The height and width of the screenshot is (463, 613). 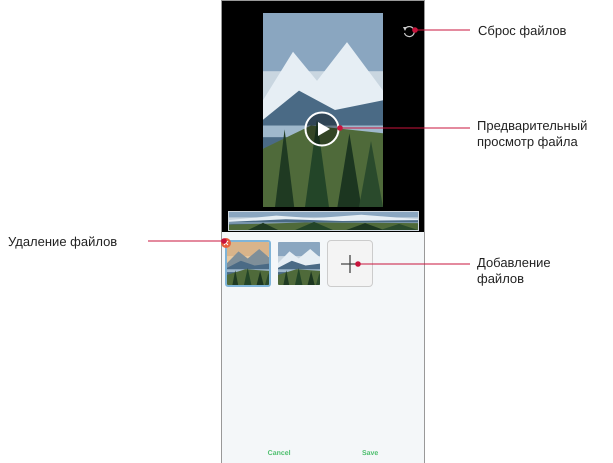 I want to click on reset-icon, so click(x=409, y=32).